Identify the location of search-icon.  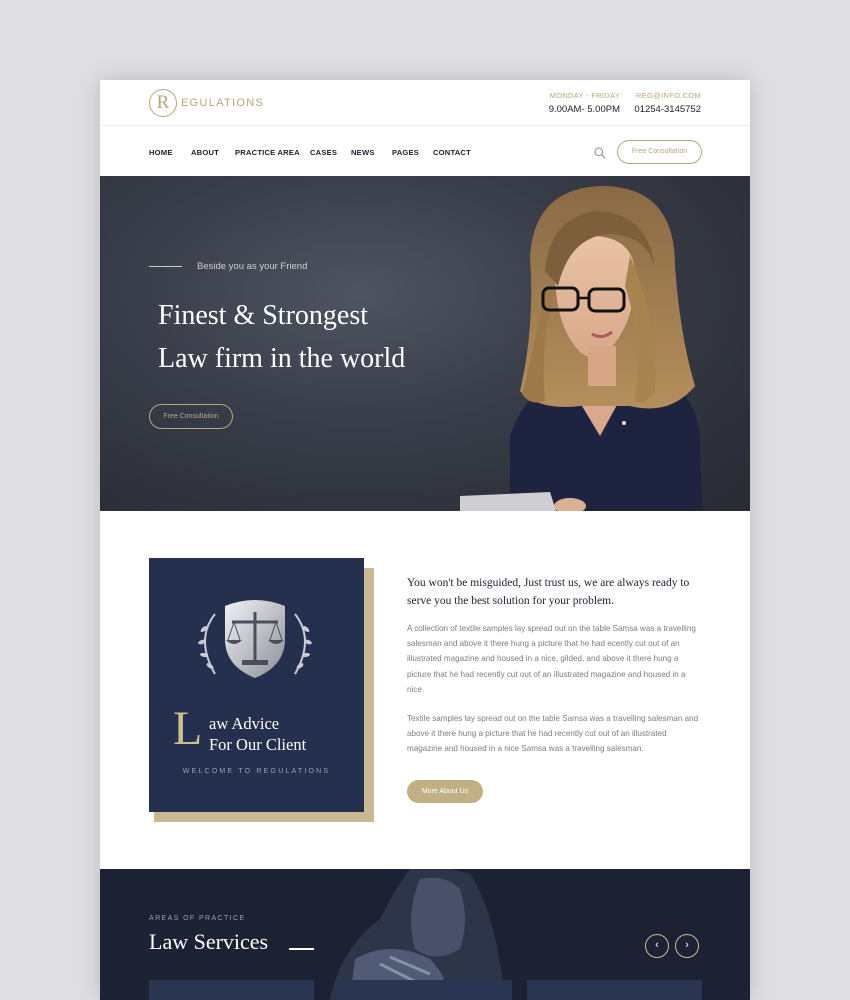
(600, 153).